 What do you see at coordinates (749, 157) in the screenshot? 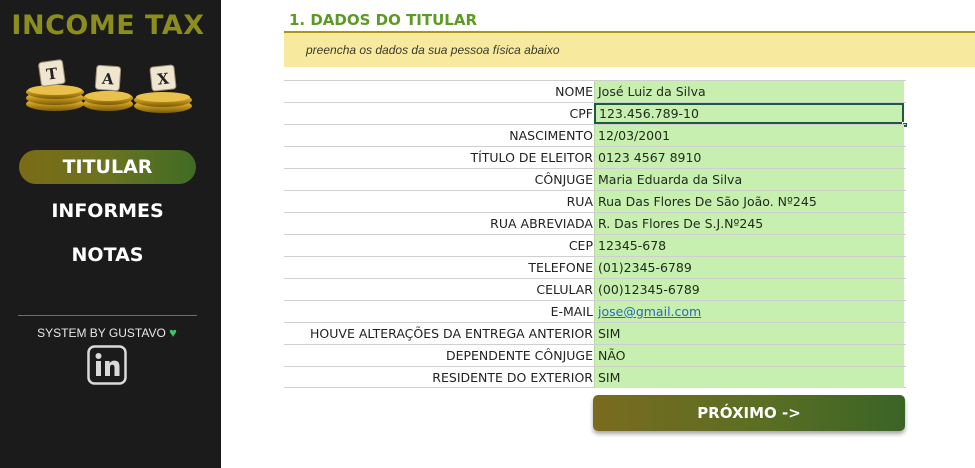
I see `titulo-eleitor-field: 0123 4567 8910` at bounding box center [749, 157].